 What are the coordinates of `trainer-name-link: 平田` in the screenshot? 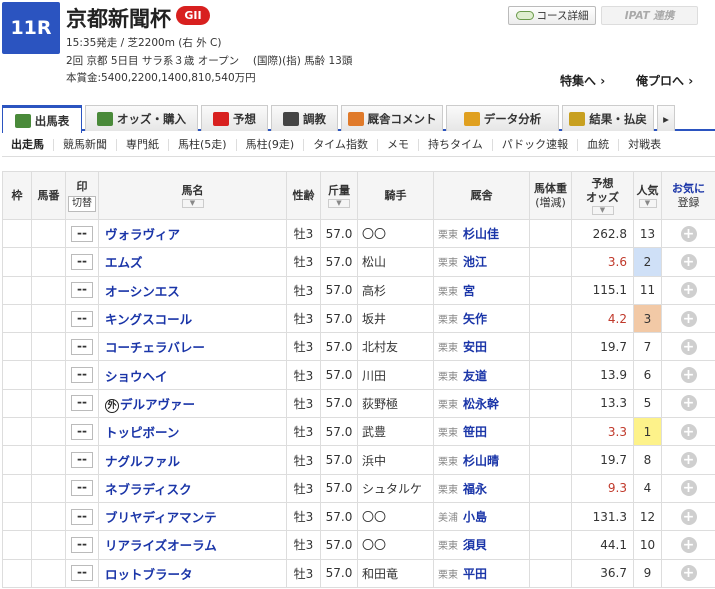 It's located at (475, 574).